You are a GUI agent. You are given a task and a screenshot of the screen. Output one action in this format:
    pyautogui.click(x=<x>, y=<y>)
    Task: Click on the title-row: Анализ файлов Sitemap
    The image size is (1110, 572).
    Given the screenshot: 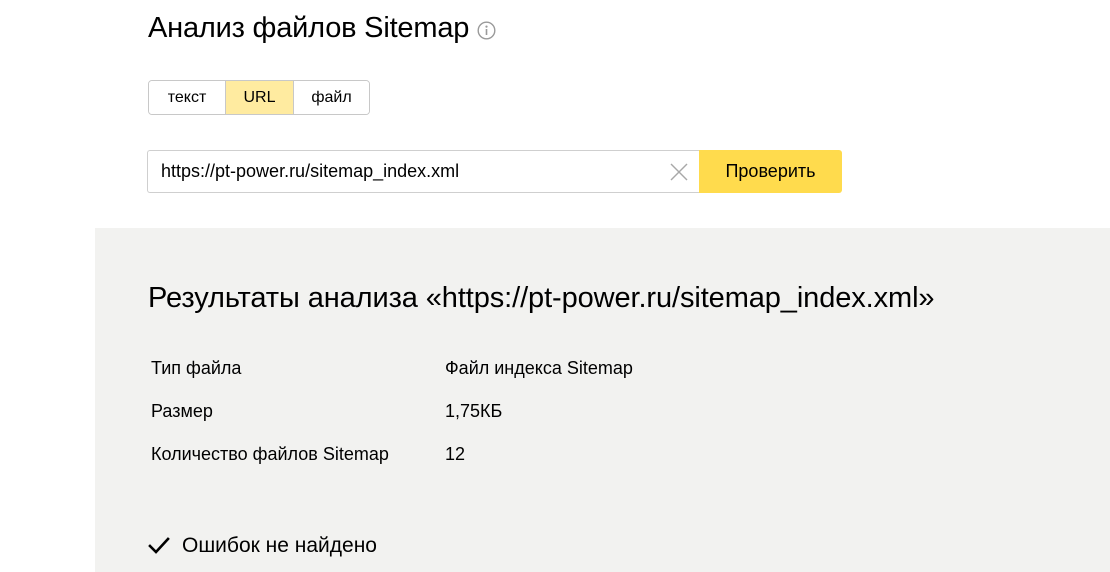 What is the action you would take?
    pyautogui.click(x=322, y=28)
    